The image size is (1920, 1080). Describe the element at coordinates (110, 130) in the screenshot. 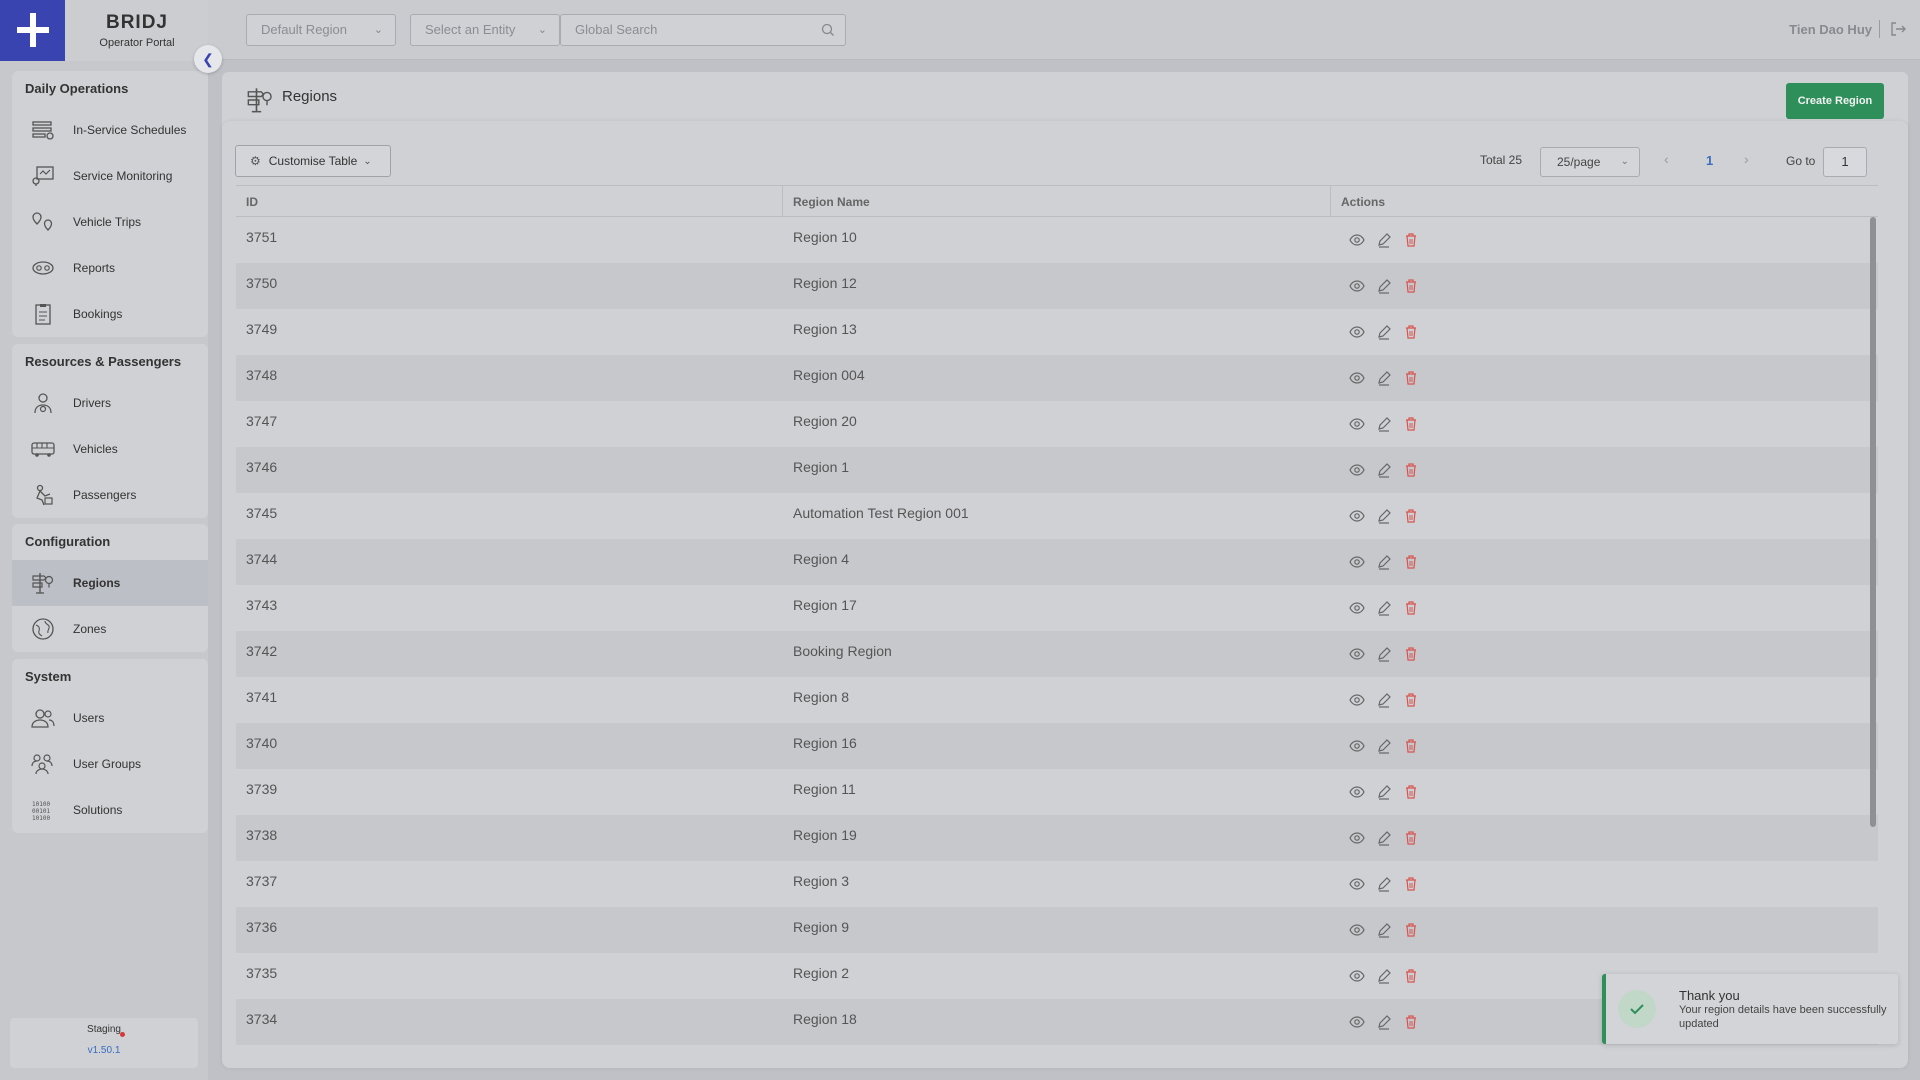

I see `sidebar-item-in-service-schedules: In-Service Schedules` at that location.